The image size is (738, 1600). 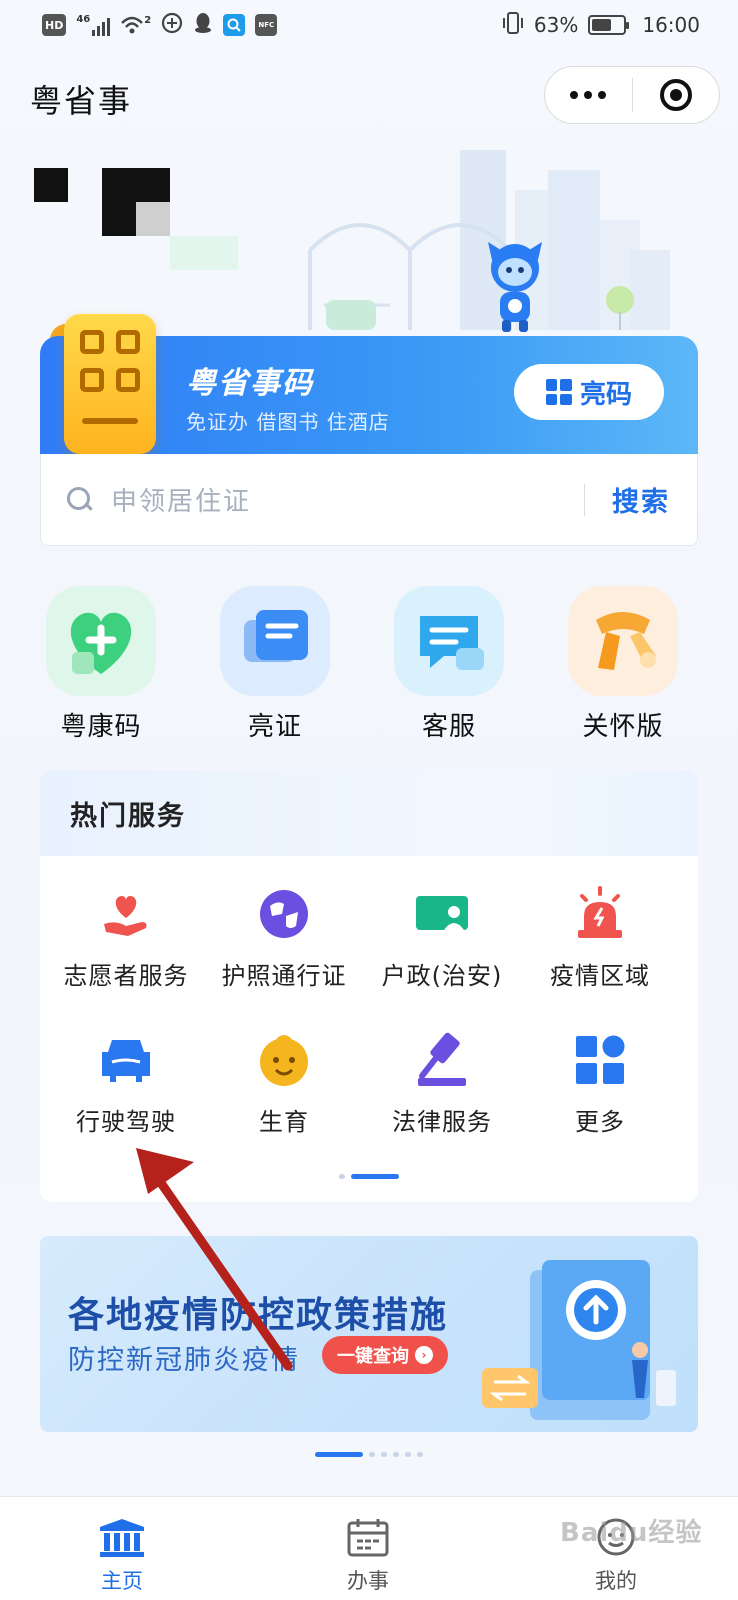 What do you see at coordinates (128, 816) in the screenshot?
I see `hot-services-title: 热门服务` at bounding box center [128, 816].